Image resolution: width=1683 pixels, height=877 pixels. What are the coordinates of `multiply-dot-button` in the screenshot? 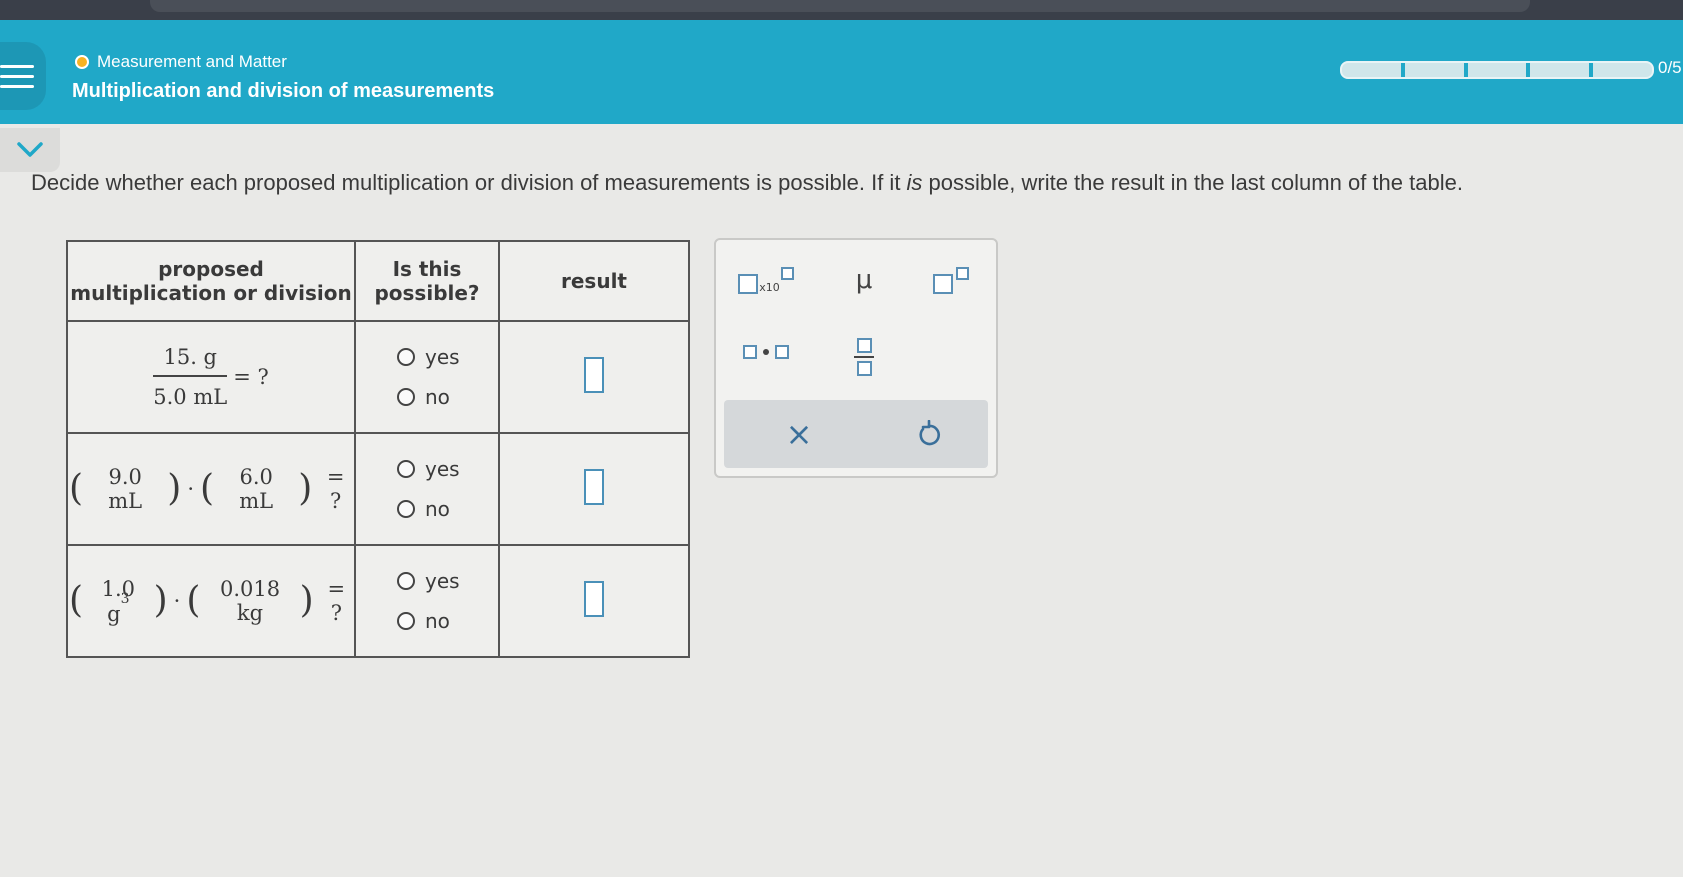 It's located at (766, 352).